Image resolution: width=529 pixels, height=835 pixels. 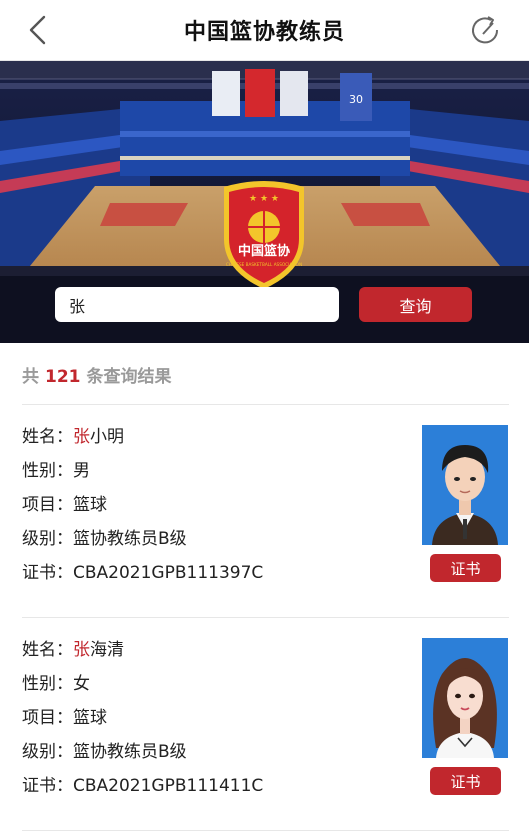 I want to click on name-row: 姓名：张海清, so click(x=73, y=650).